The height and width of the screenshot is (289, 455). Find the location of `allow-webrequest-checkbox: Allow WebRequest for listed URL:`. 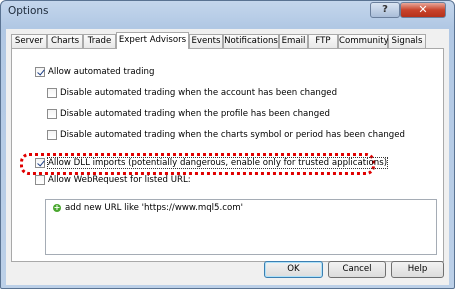

allow-webrequest-checkbox: Allow WebRequest for listed URL: is located at coordinates (113, 179).